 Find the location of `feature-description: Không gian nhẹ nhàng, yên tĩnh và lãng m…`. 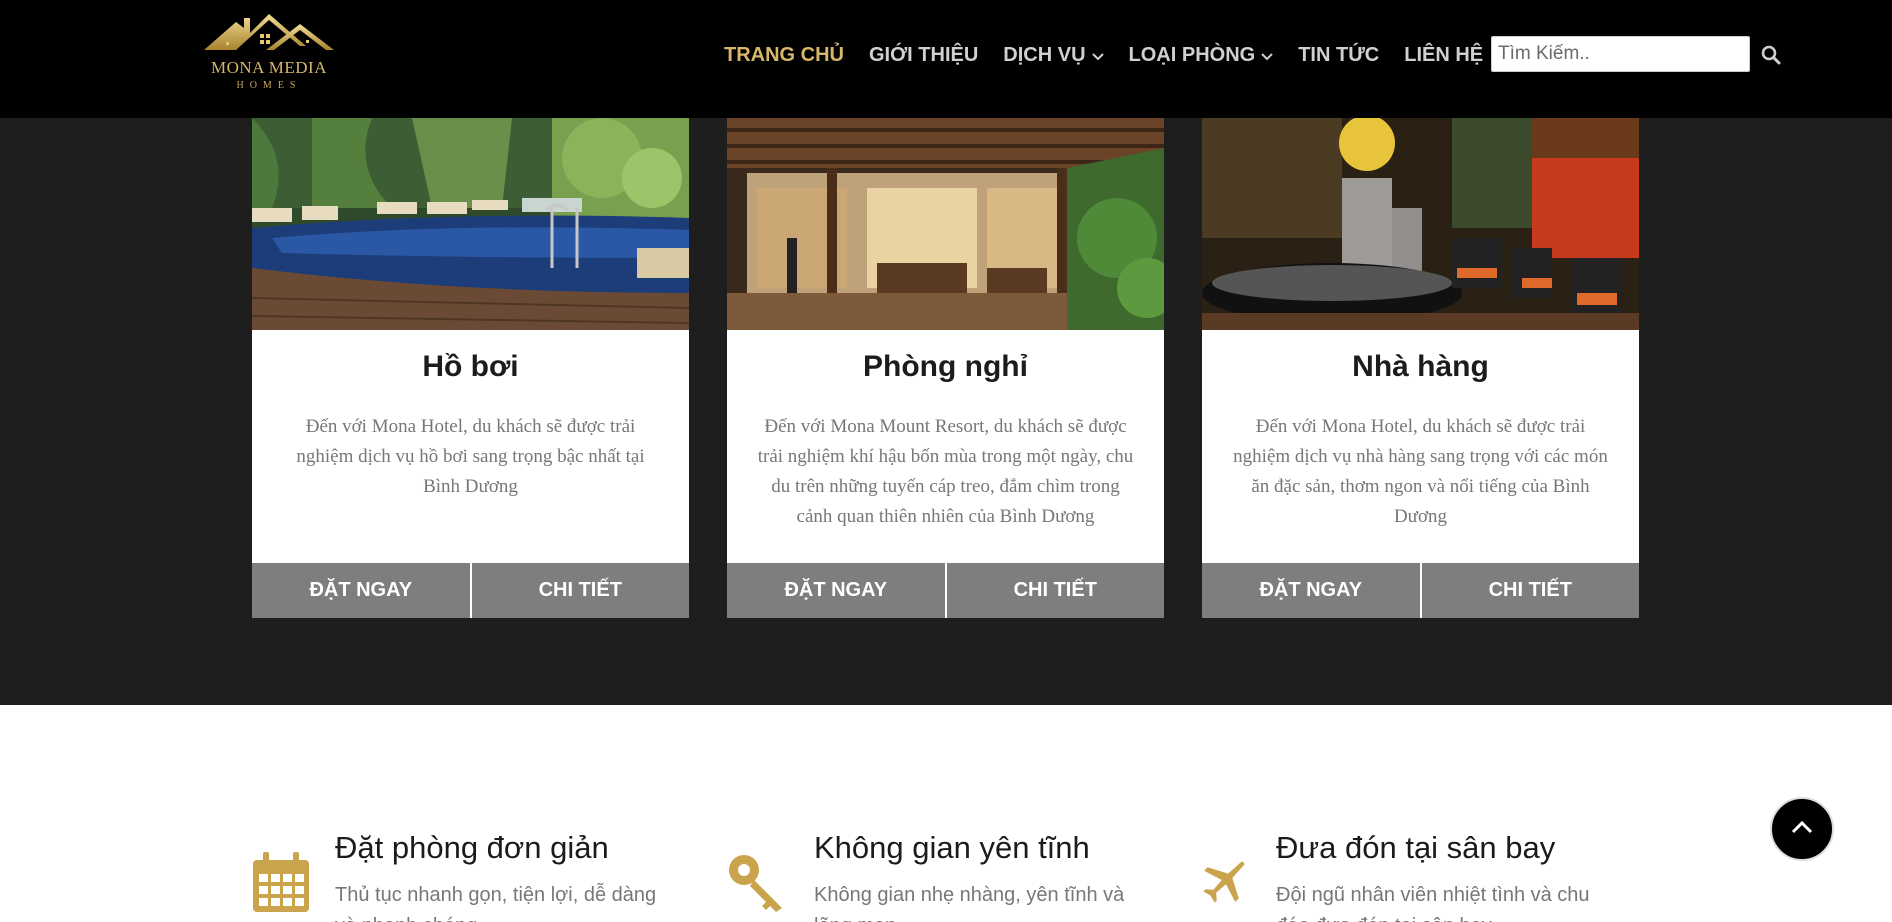

feature-description: Không gian nhẹ nhàng, yên tĩnh và lãng m… is located at coordinates (969, 903).